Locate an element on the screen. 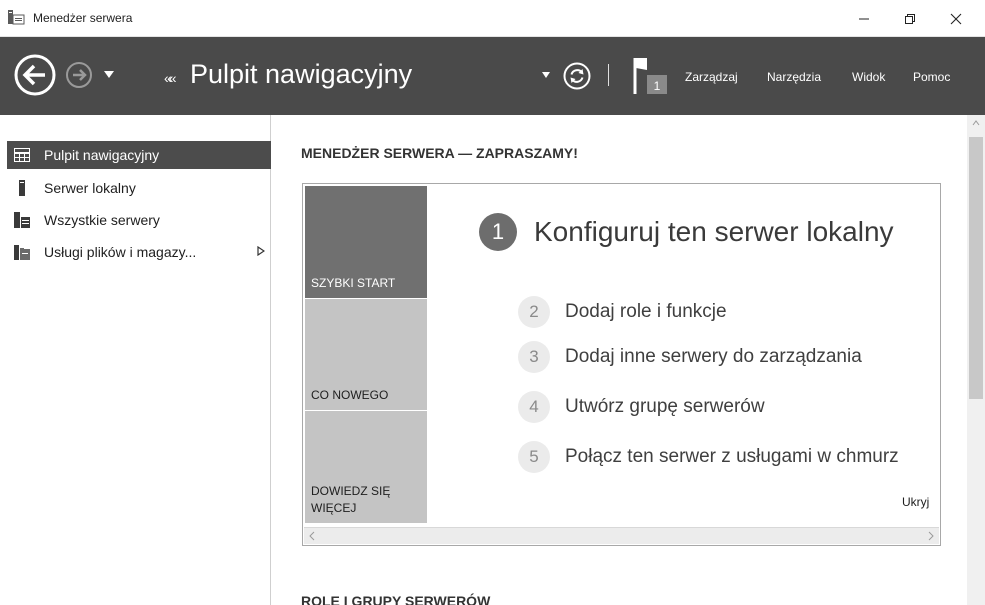  step-configure-local-server: 1 Konfiguruj ten serwer lokalny is located at coordinates (686, 232).